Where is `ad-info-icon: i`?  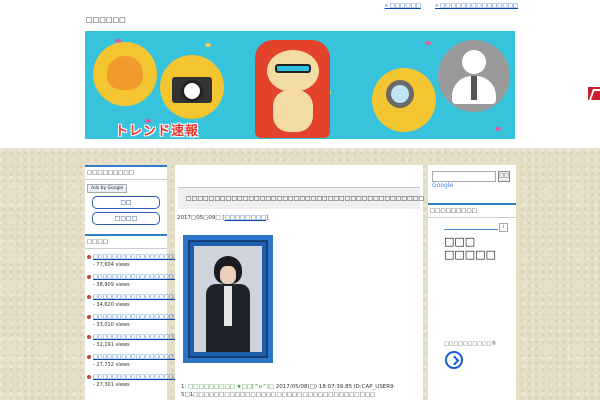
ad-info-icon: i is located at coordinates (503, 227).